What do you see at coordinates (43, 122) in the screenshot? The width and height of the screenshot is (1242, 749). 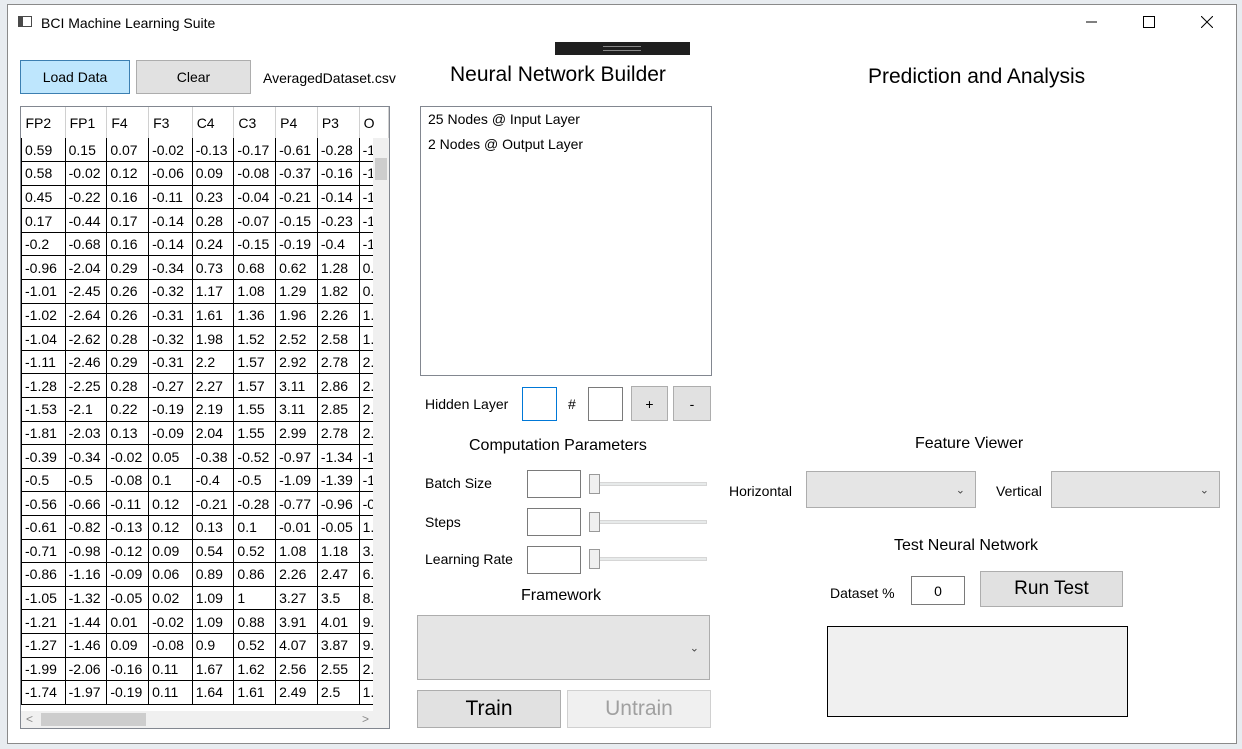 I see `column-header: FP2` at bounding box center [43, 122].